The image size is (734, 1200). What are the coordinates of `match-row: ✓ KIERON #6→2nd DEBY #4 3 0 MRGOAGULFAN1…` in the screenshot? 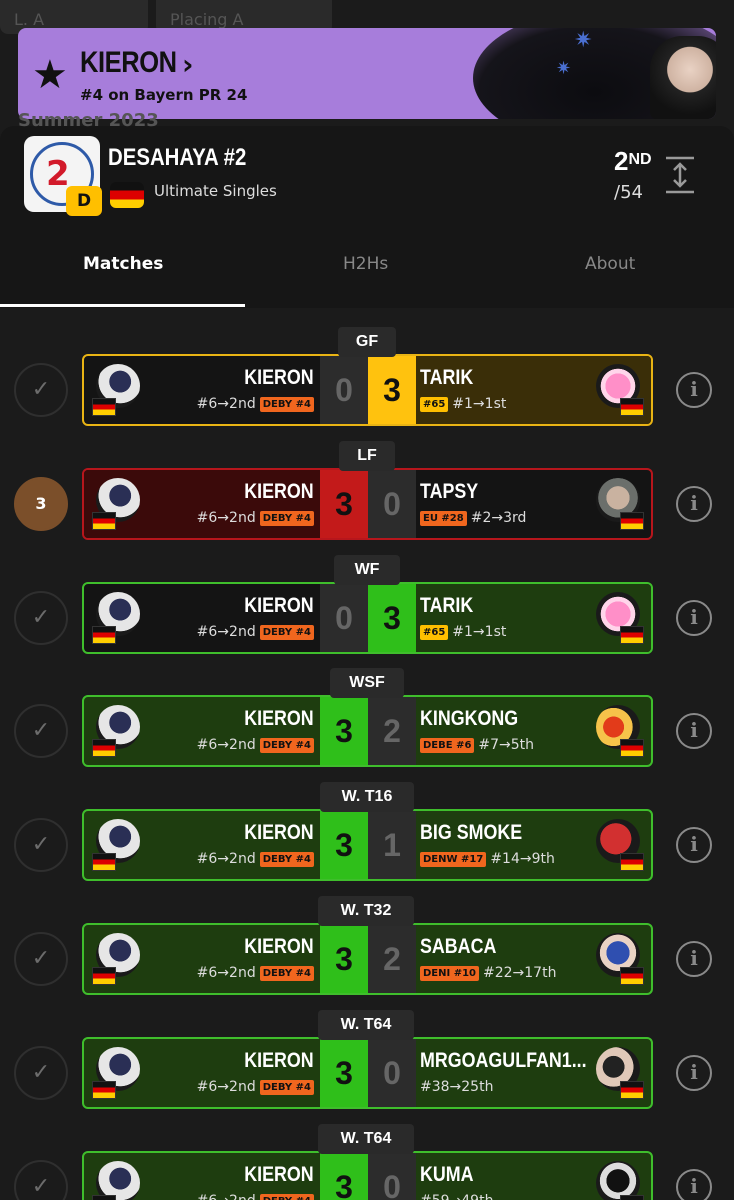 It's located at (367, 1067).